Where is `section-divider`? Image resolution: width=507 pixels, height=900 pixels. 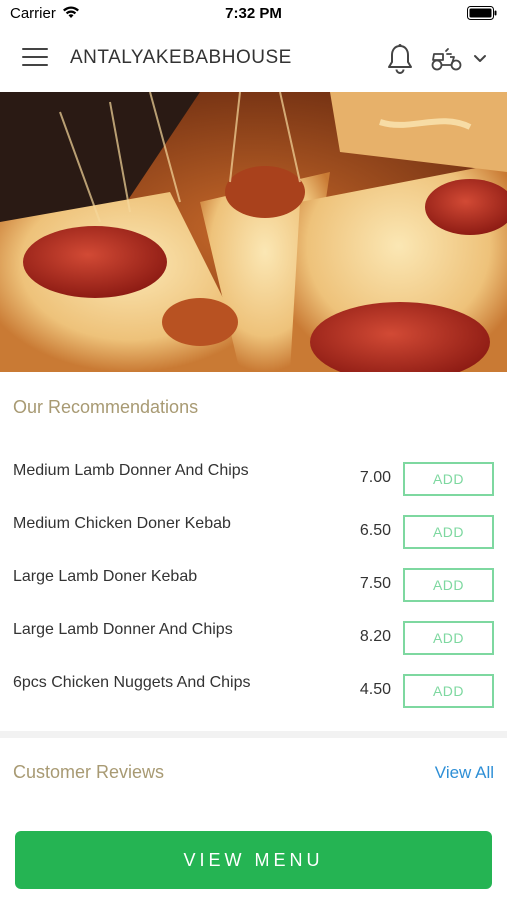 section-divider is located at coordinates (253, 734).